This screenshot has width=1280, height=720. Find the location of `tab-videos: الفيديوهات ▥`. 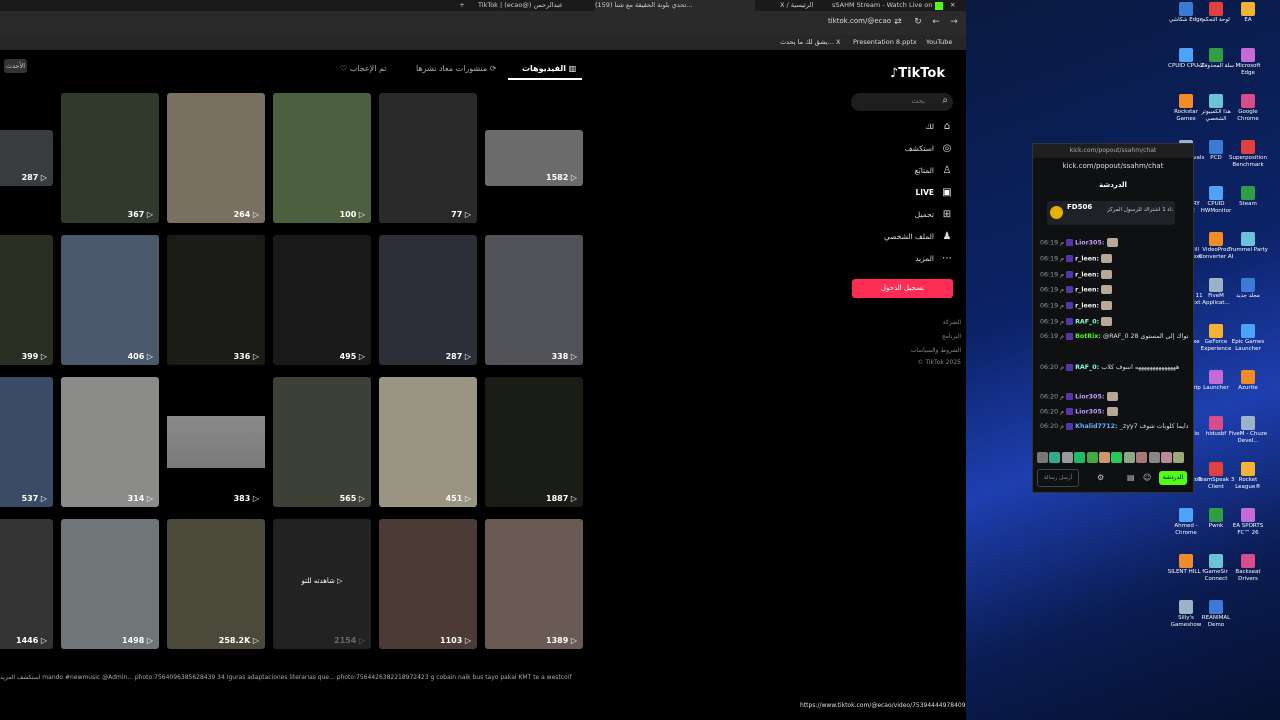

tab-videos: الفيديوهات ▥ is located at coordinates (549, 68).